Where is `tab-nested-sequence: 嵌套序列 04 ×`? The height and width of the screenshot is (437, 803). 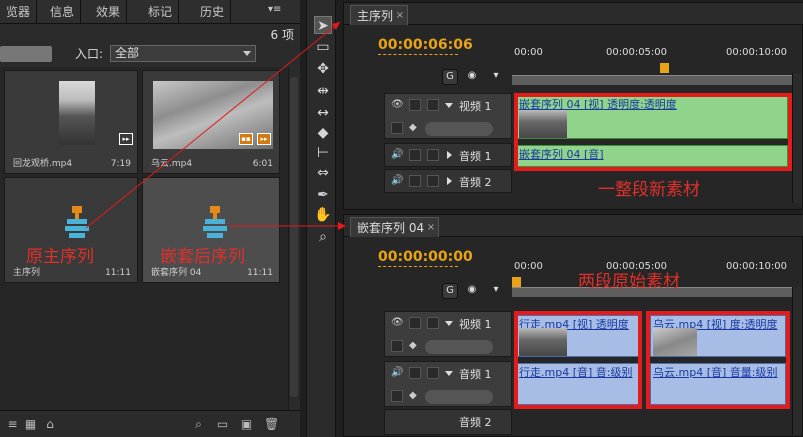 tab-nested-sequence: 嵌套序列 04 × is located at coordinates (395, 227).